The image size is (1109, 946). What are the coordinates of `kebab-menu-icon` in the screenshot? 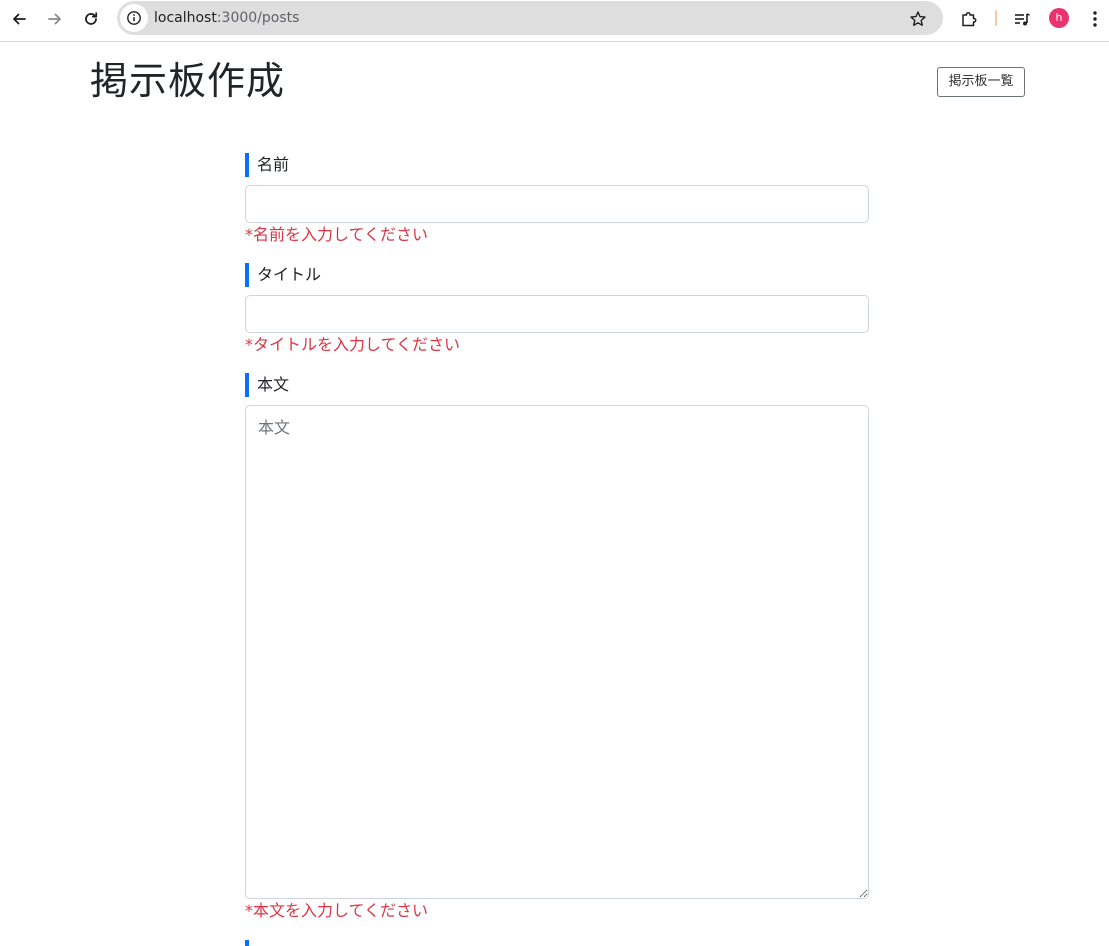 It's located at (1095, 19).